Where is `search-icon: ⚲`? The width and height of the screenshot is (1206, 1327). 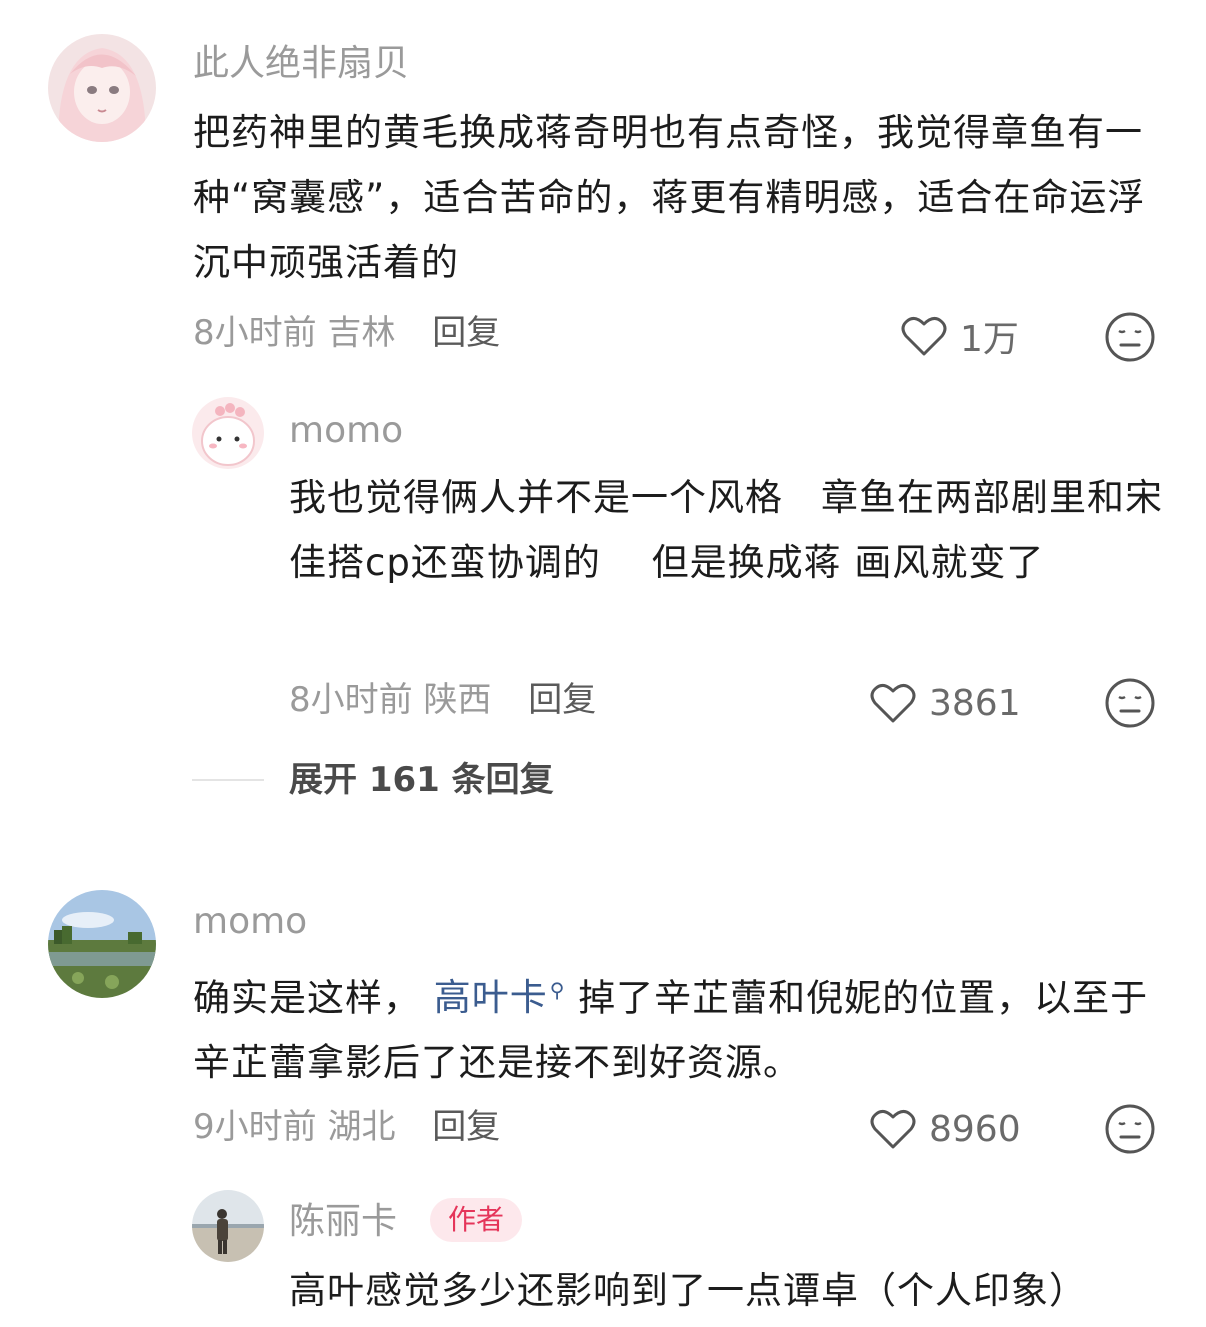 search-icon: ⚲ is located at coordinates (557, 990).